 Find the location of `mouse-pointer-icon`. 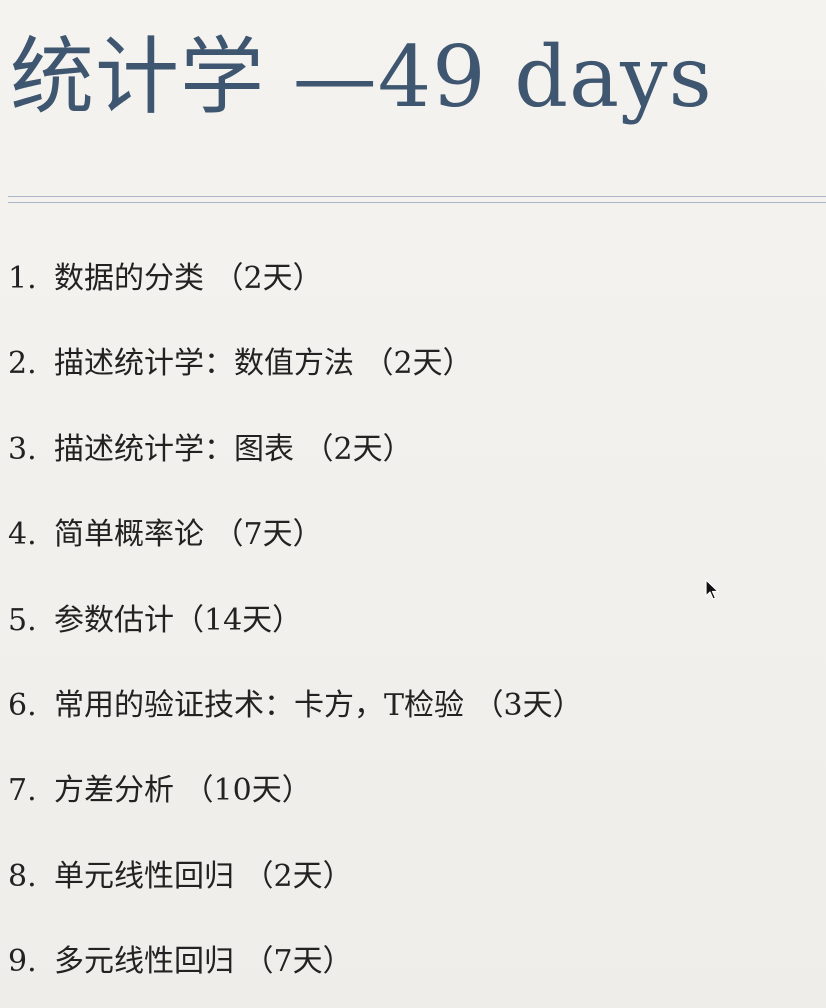

mouse-pointer-icon is located at coordinates (712, 589).